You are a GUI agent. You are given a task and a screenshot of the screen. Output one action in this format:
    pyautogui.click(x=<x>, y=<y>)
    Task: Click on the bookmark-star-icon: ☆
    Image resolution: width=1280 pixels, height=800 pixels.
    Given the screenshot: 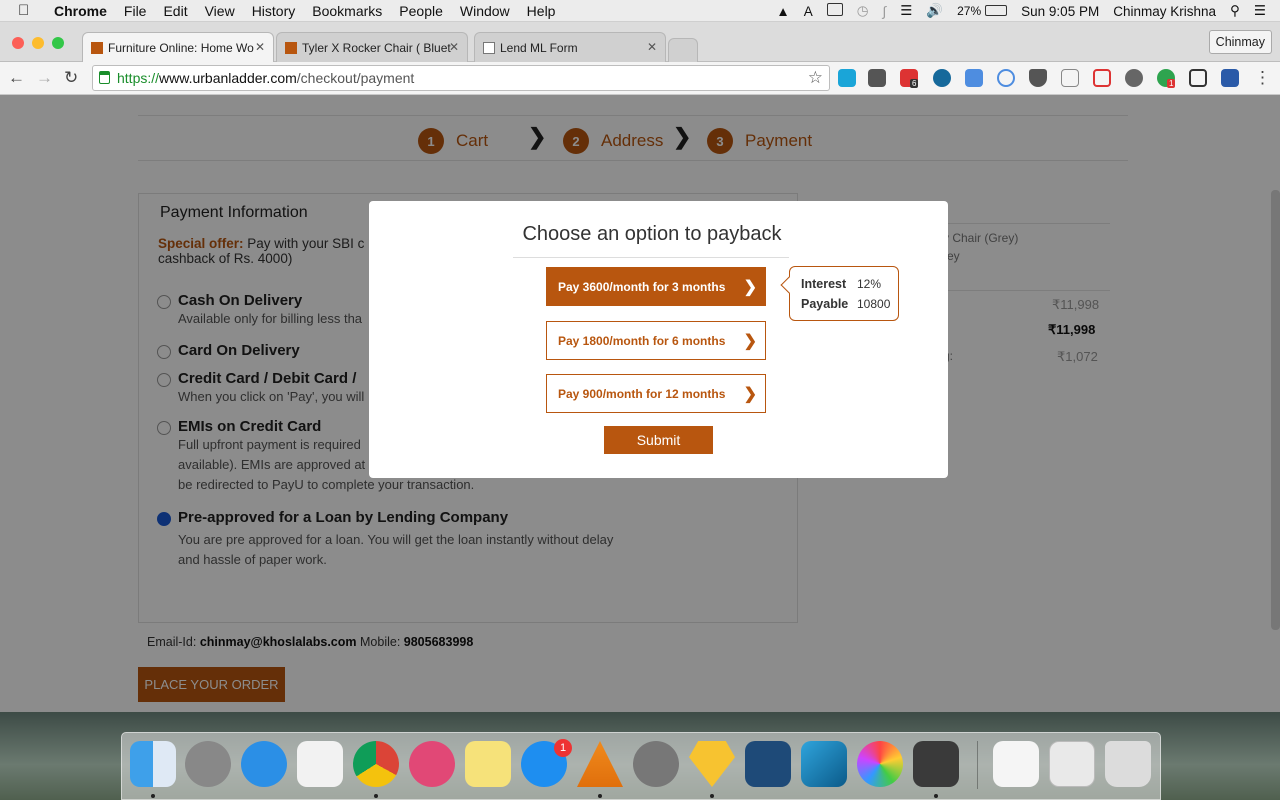 What is the action you would take?
    pyautogui.click(x=815, y=78)
    